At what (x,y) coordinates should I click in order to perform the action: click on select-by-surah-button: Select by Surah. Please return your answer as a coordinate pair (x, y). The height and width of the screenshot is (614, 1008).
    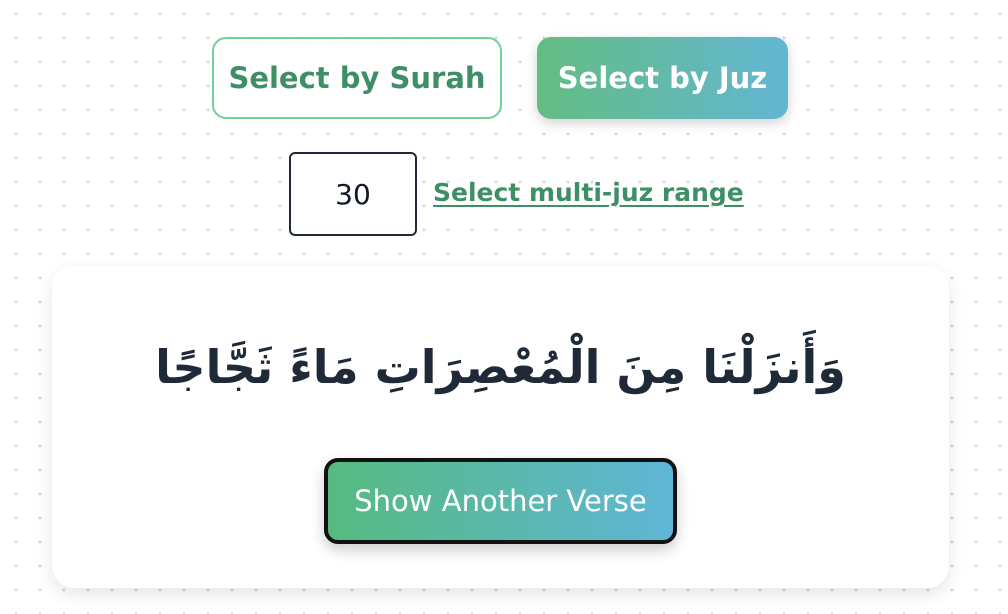
    Looking at the image, I should click on (357, 78).